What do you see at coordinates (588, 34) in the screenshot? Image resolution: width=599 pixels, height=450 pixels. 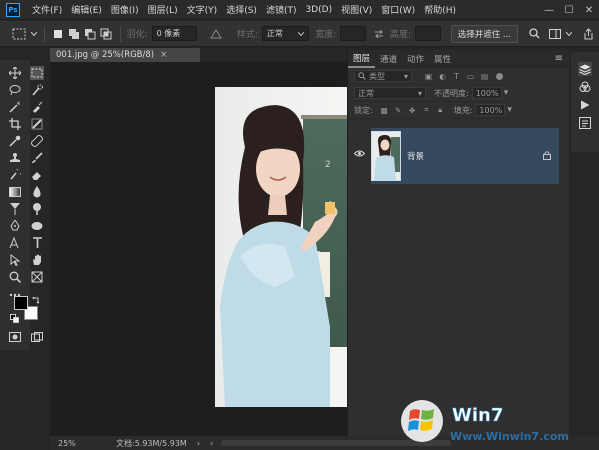 I see `share-icon` at bounding box center [588, 34].